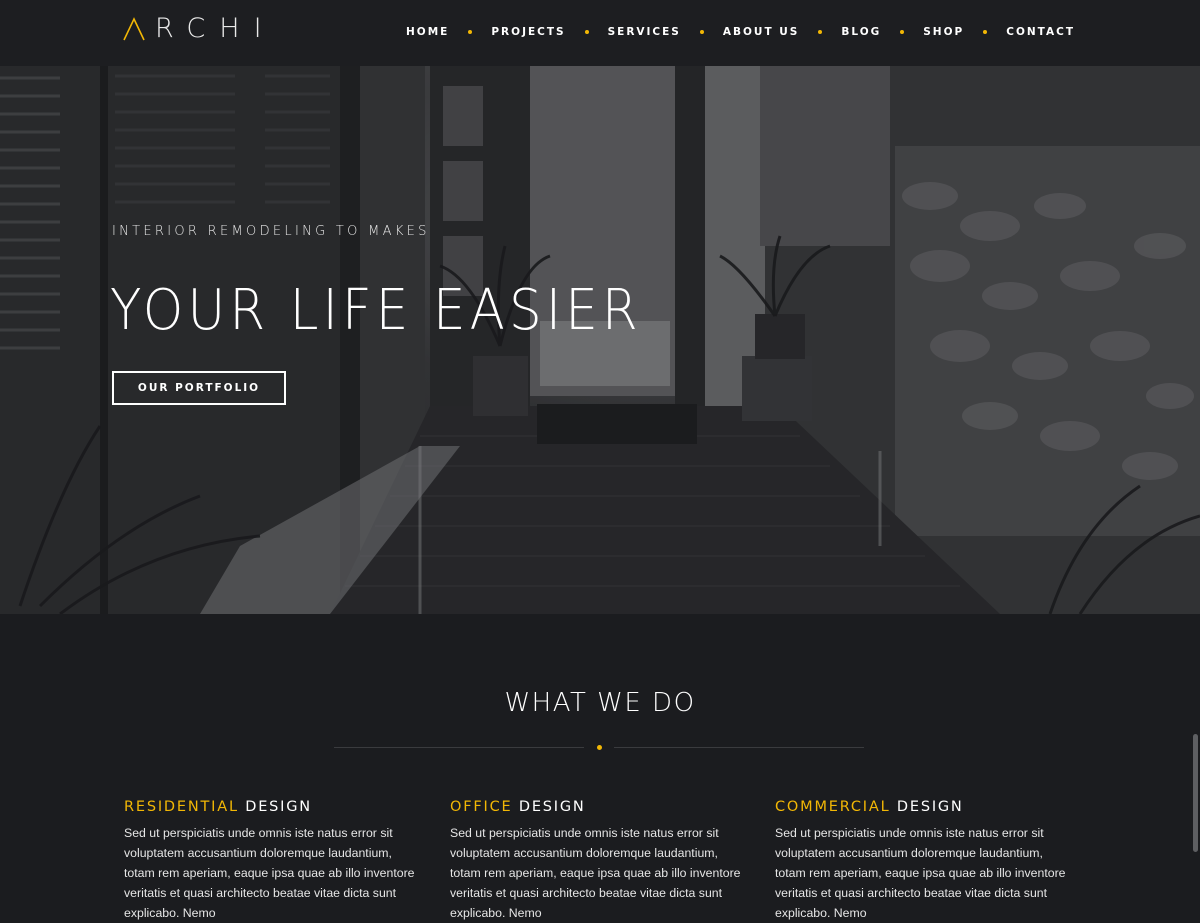 The width and height of the screenshot is (1200, 923). What do you see at coordinates (761, 32) in the screenshot?
I see `nav-item-about-us: ABOUT US` at bounding box center [761, 32].